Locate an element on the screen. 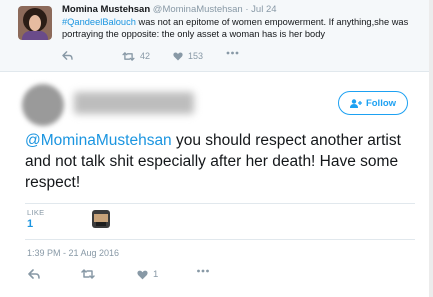 This screenshot has height=297, width=433. author-handle: @MominaMustehsan is located at coordinates (198, 9).